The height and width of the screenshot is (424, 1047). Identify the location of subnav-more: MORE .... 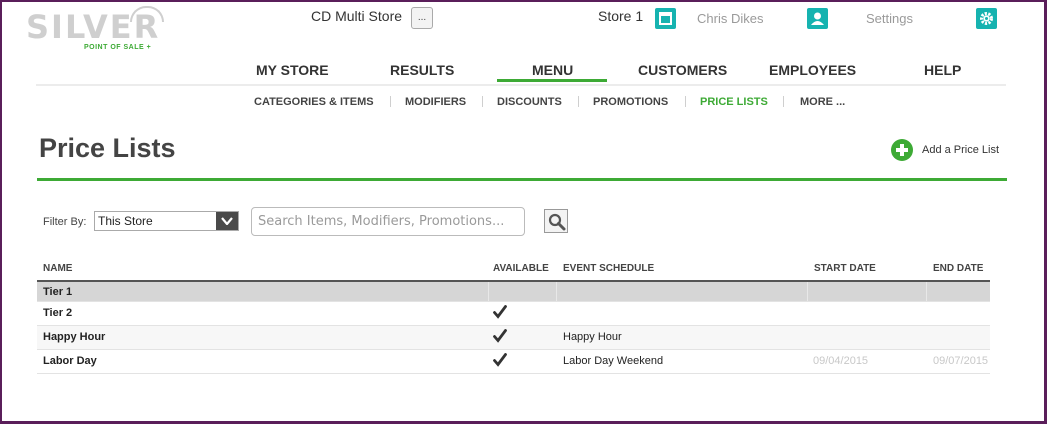
(822, 102).